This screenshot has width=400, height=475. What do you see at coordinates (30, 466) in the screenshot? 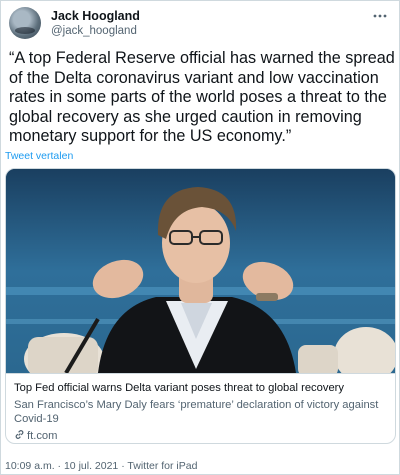
I see `tweet-time: 10:09 a.m.` at bounding box center [30, 466].